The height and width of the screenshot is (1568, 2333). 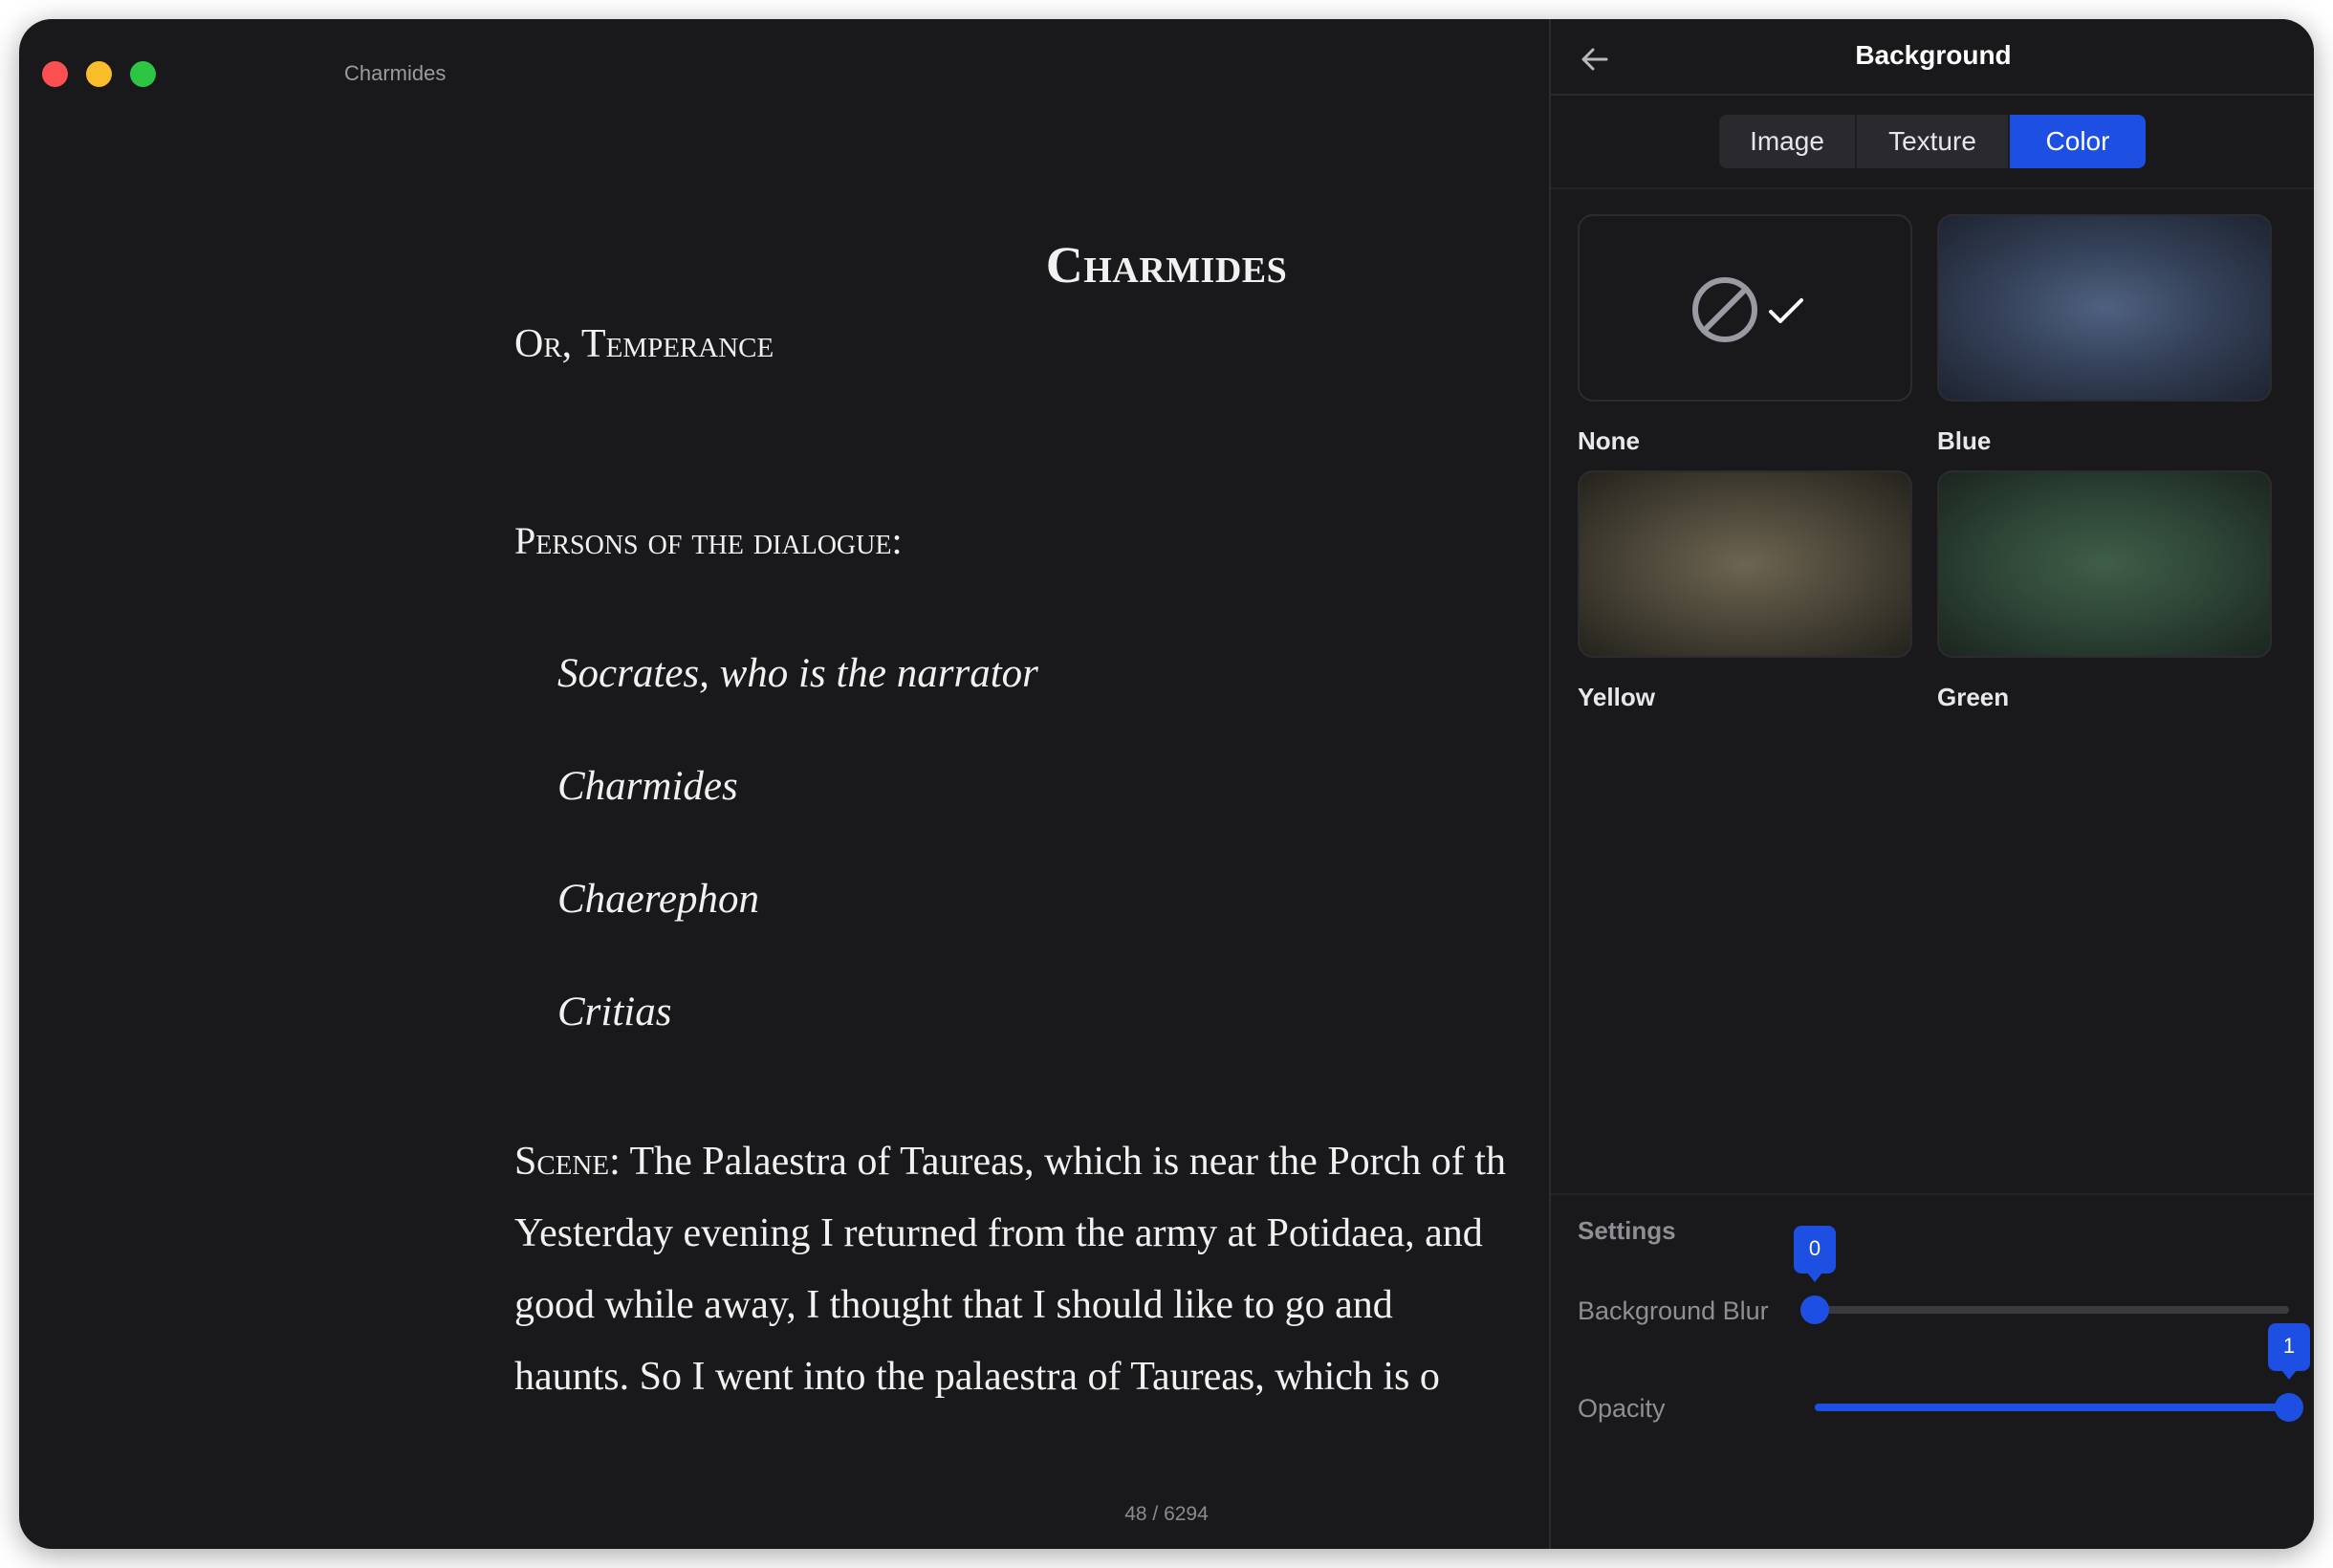 I want to click on opacity-slider-thumb, so click(x=2289, y=1407).